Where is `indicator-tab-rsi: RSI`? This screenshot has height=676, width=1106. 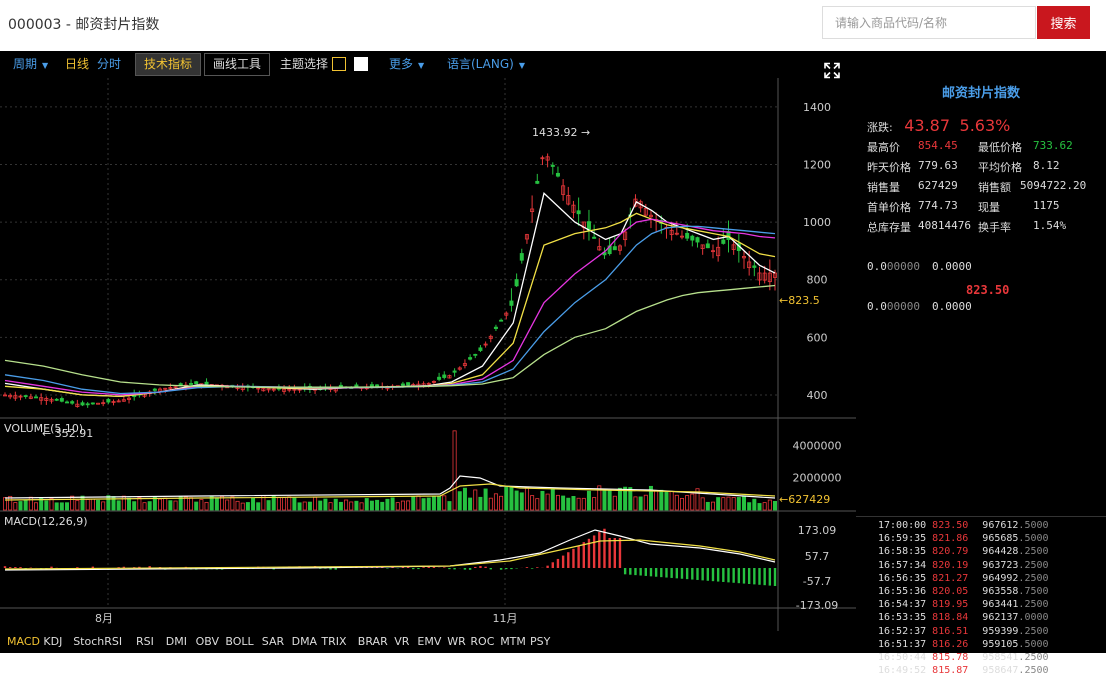 indicator-tab-rsi: RSI is located at coordinates (145, 641).